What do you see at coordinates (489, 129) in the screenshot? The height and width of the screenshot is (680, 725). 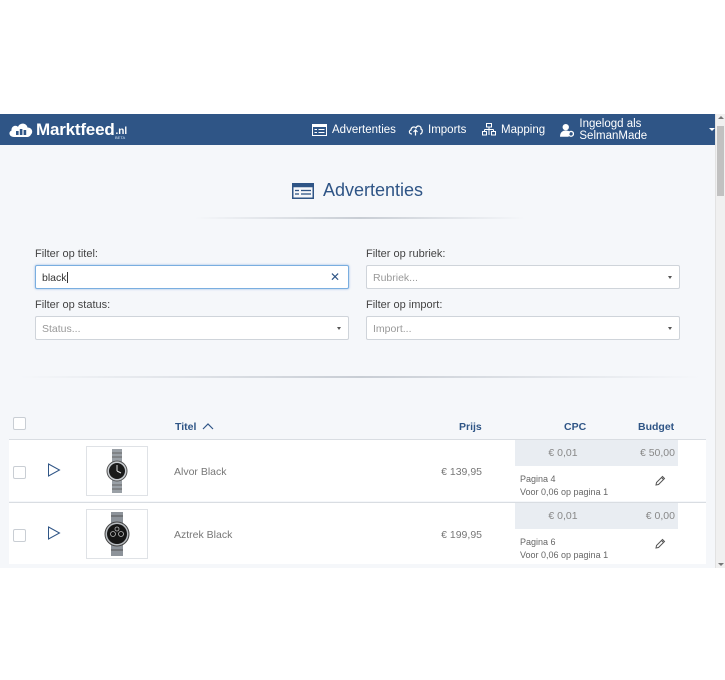 I see `sitemap-icon` at bounding box center [489, 129].